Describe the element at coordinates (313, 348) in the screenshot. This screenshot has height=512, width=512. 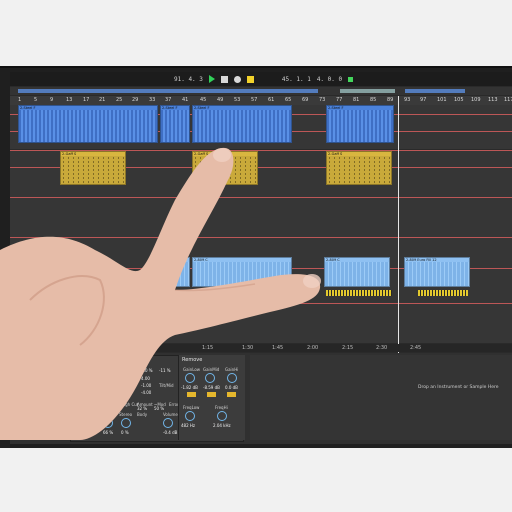
I see `time-label: 2:00` at that location.